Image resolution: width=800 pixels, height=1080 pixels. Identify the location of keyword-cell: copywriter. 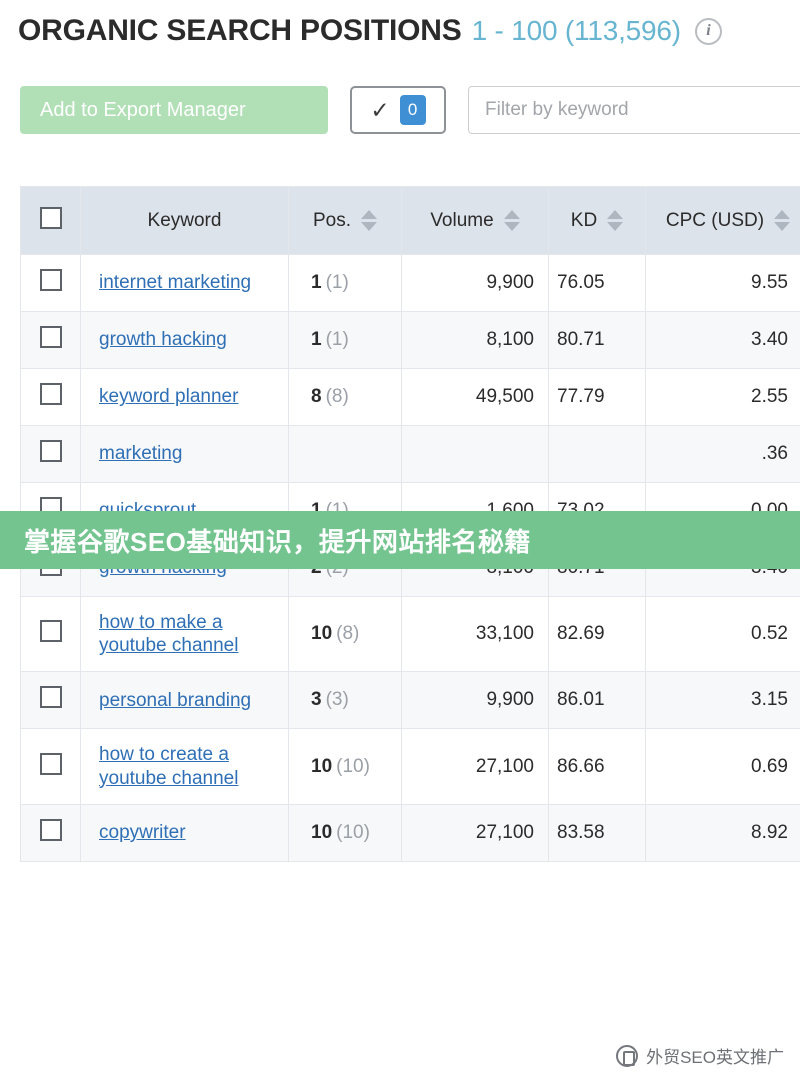
(184, 832).